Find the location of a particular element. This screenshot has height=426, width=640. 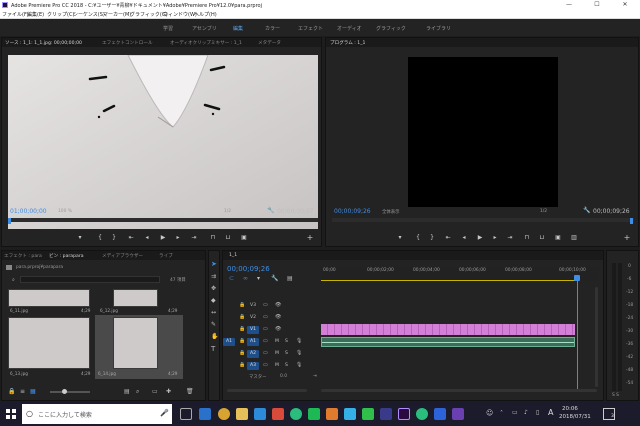

timeline-vertical-scrollbar is located at coordinates (596, 337).